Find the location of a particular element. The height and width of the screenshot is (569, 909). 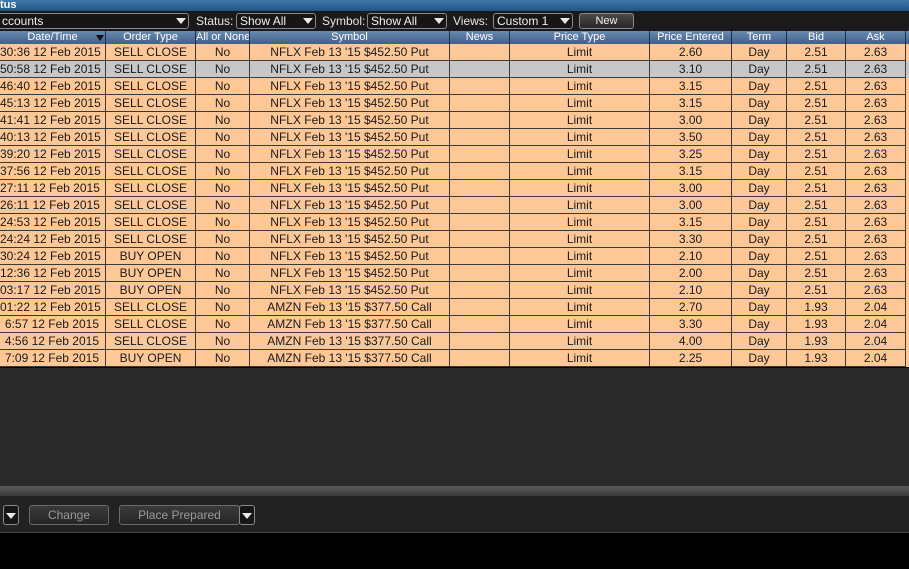

cell-price-entered: 3.00 is located at coordinates (691, 188).